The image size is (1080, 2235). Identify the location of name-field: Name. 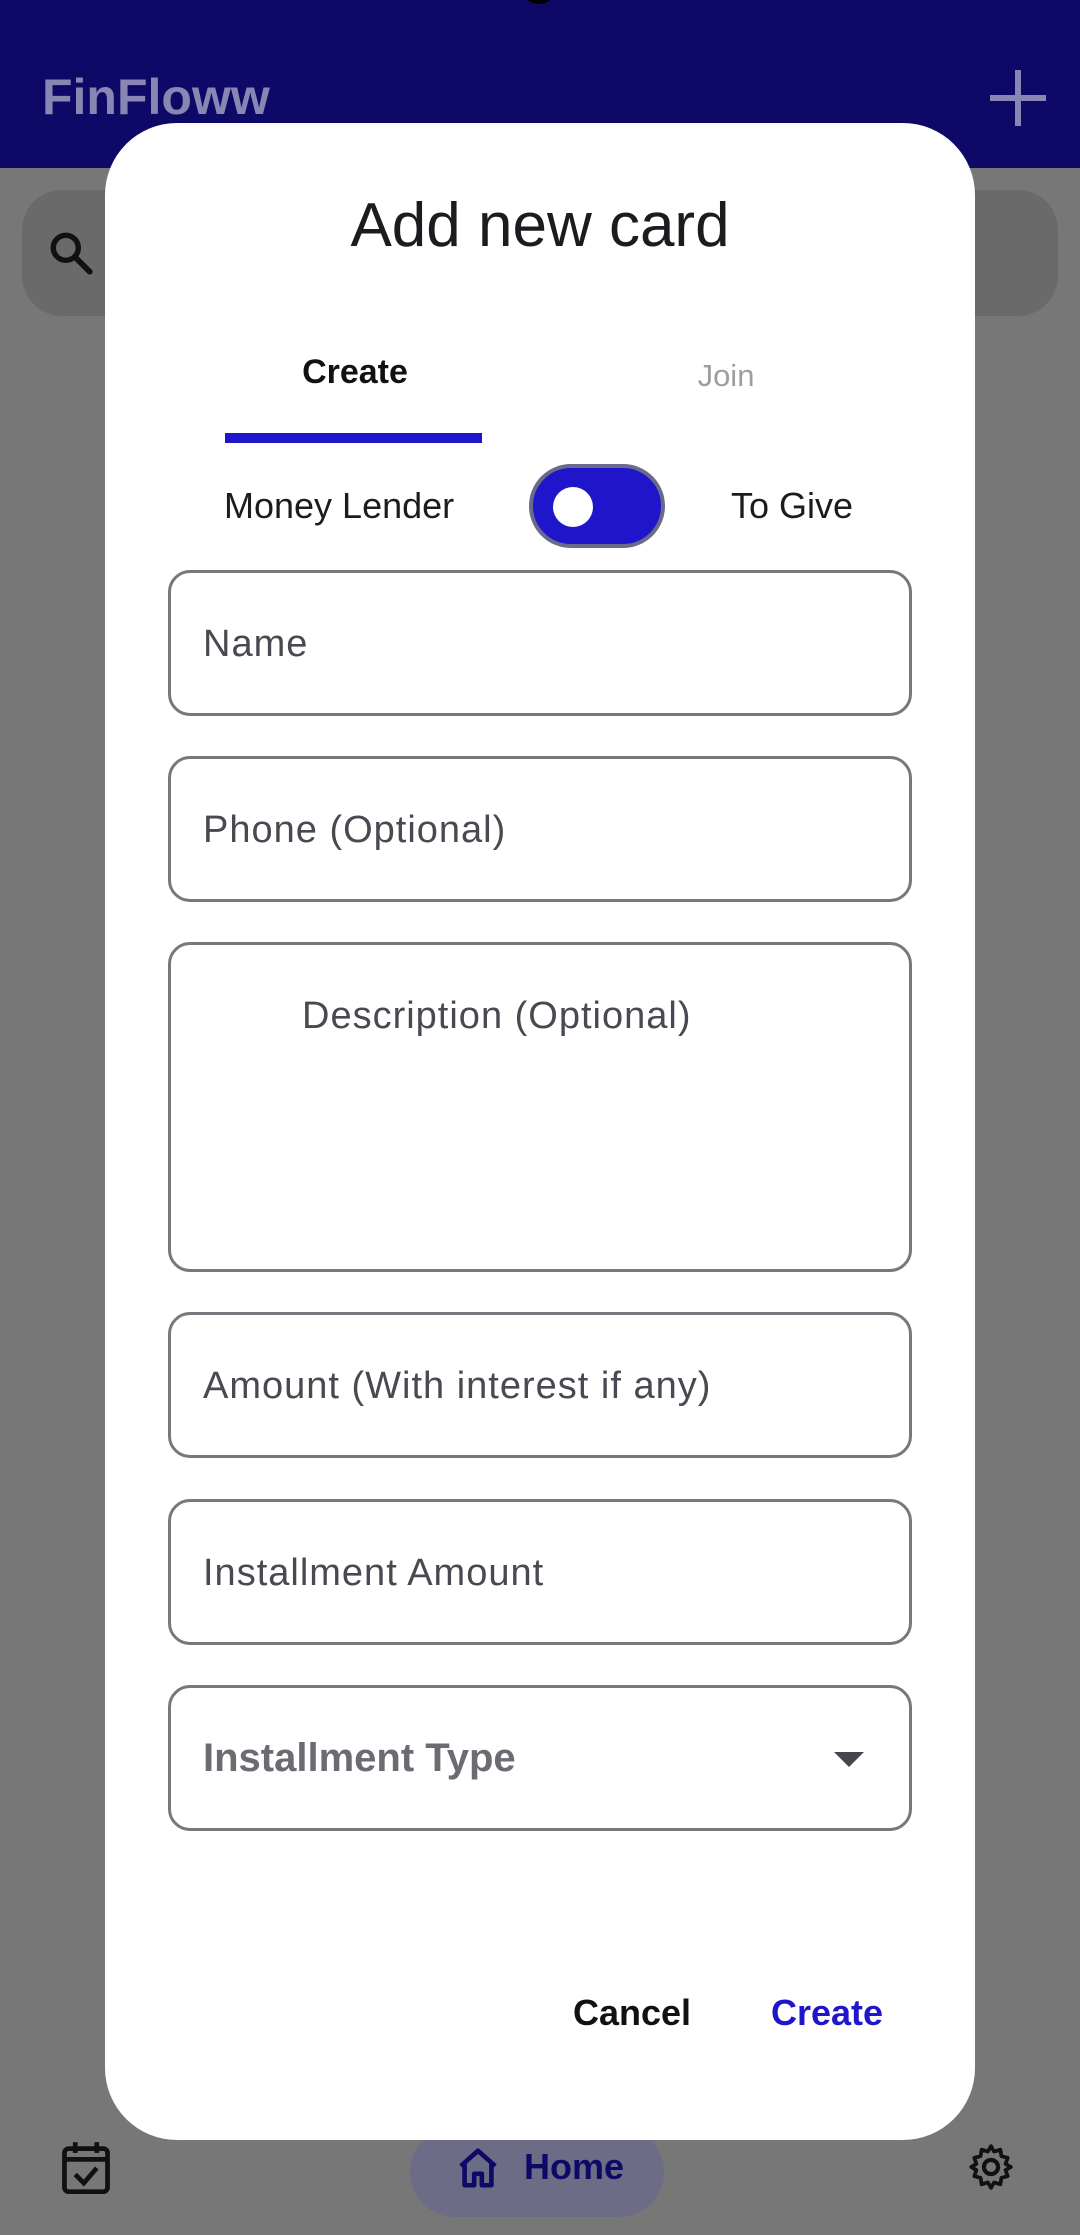
(540, 643).